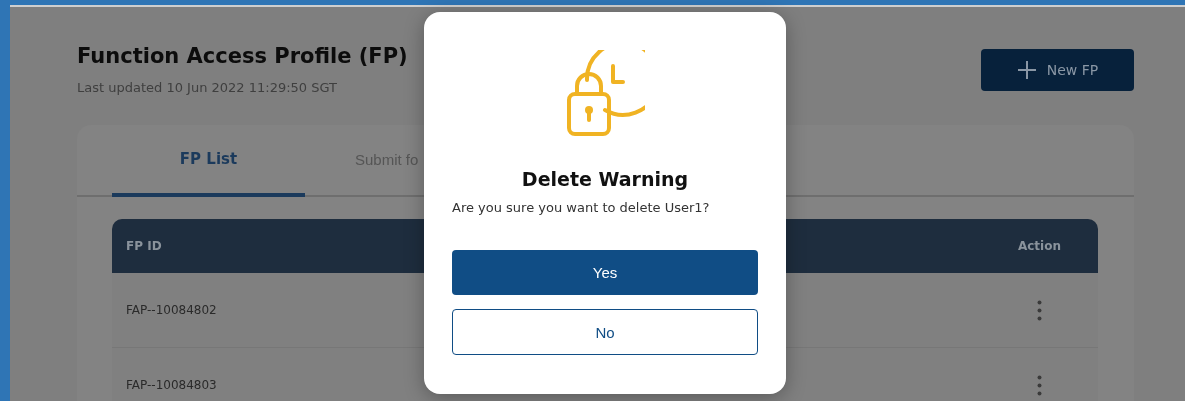 The image size is (1185, 401). I want to click on tab: FP List, so click(208, 161).